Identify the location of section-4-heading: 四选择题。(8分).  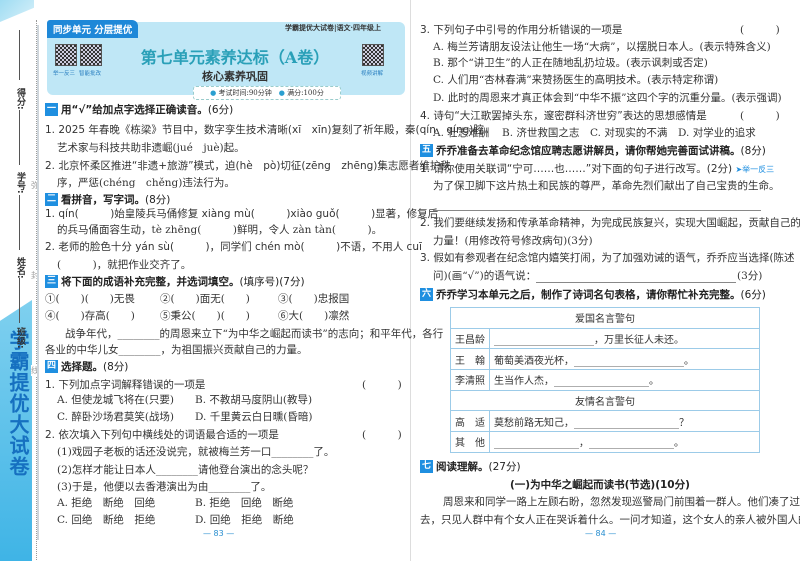
(86, 367).